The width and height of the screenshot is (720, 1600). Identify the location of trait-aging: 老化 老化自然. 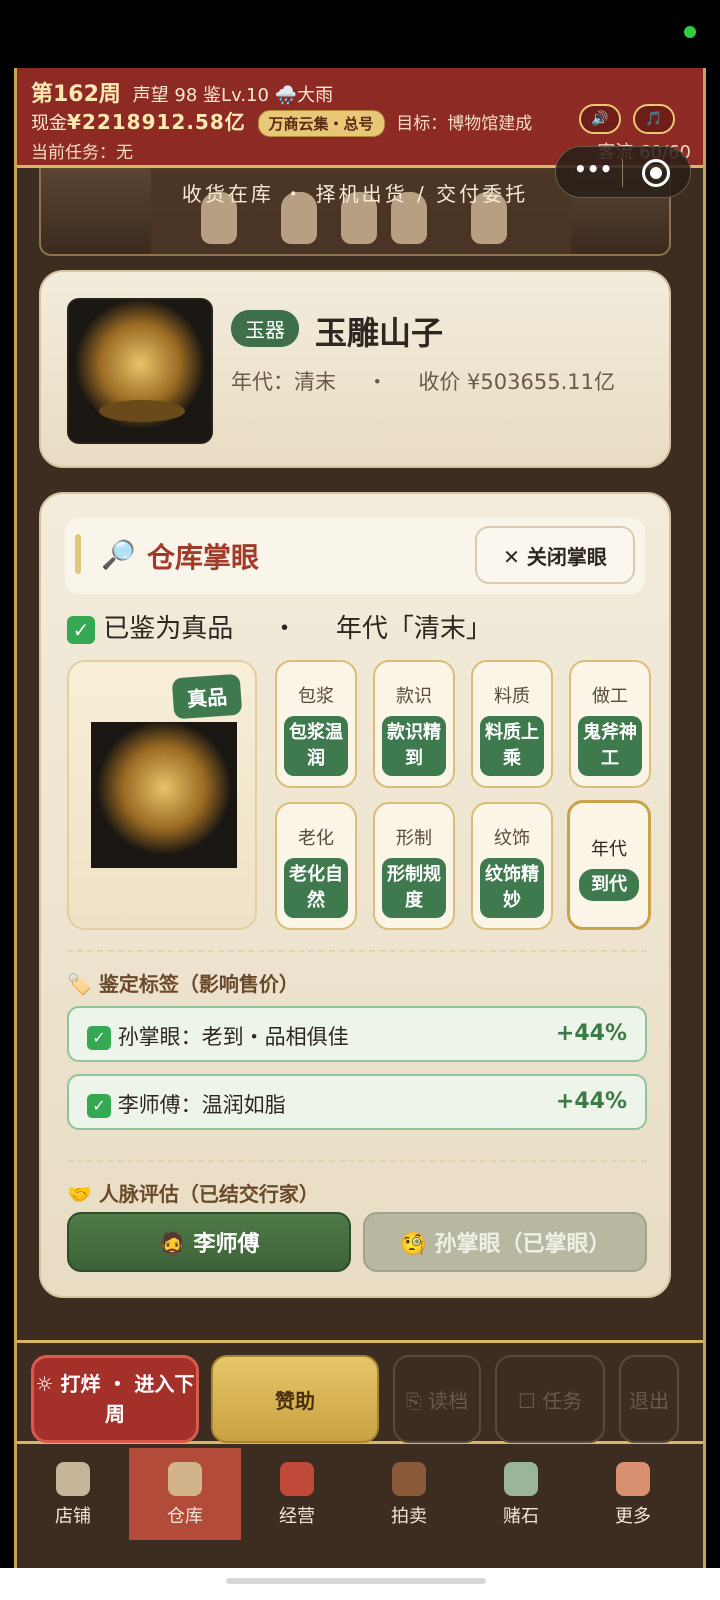
(316, 866).